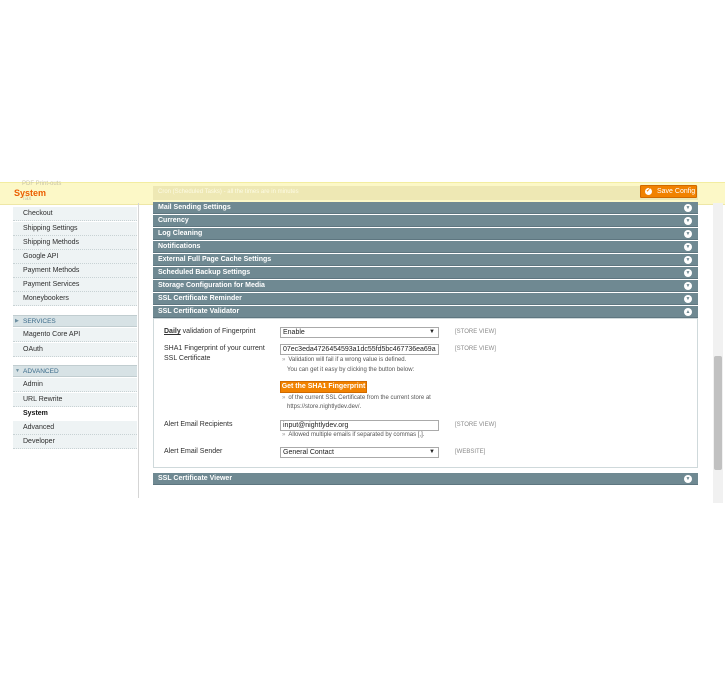 This screenshot has width=725, height=680. I want to click on sidebar-item-moneybookers: Moneybookers, so click(75, 299).